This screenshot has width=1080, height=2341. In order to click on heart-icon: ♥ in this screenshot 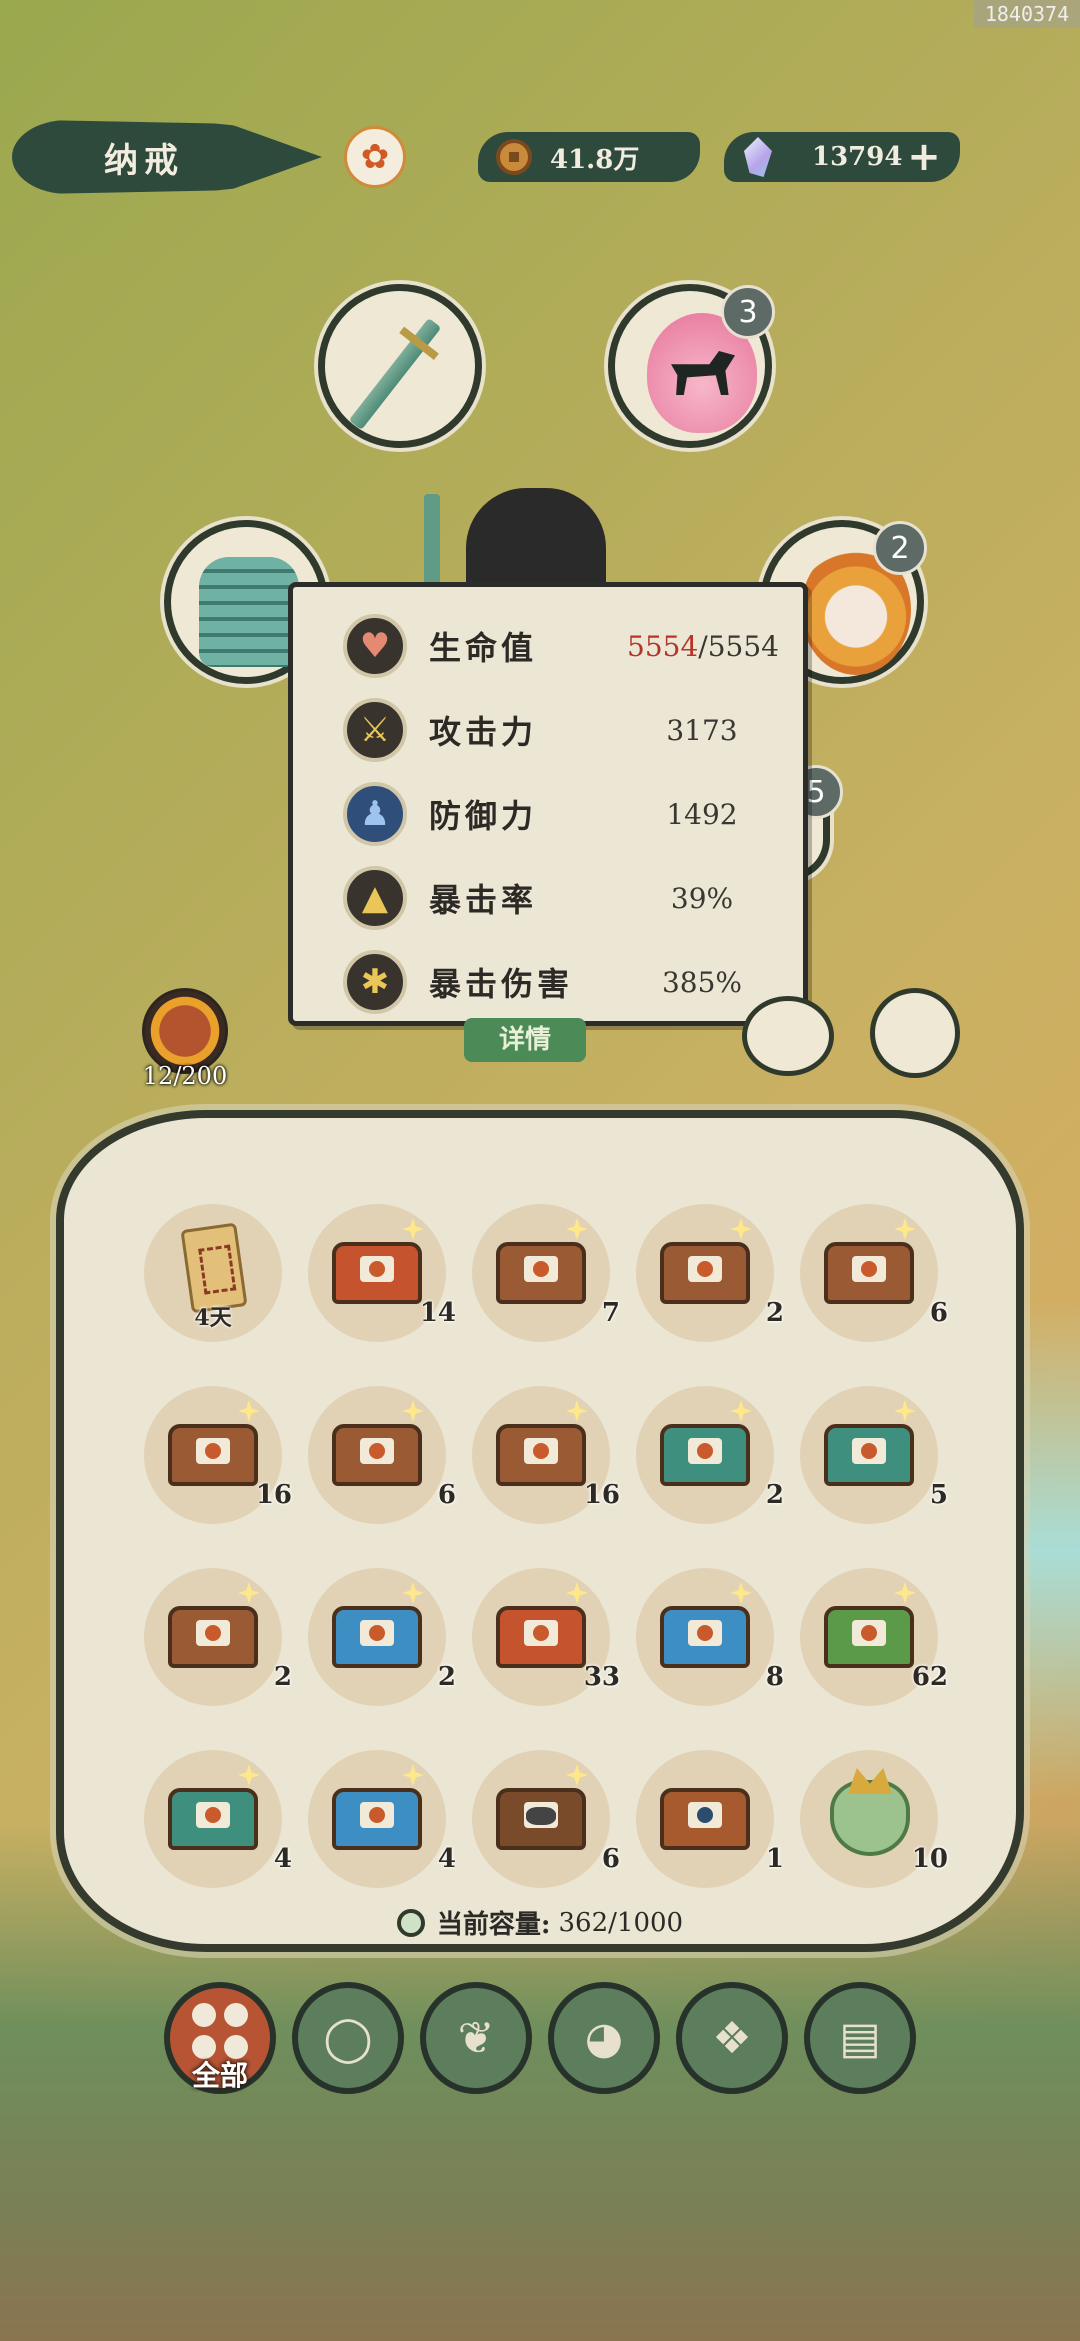, I will do `click(375, 646)`.